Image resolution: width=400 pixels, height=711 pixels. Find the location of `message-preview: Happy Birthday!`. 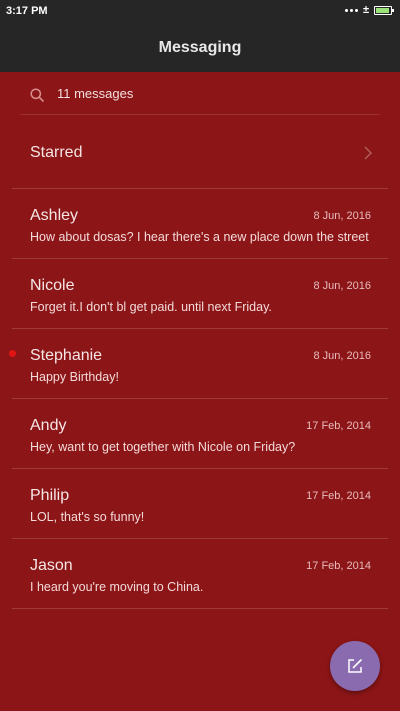

message-preview: Happy Birthday! is located at coordinates (74, 377).